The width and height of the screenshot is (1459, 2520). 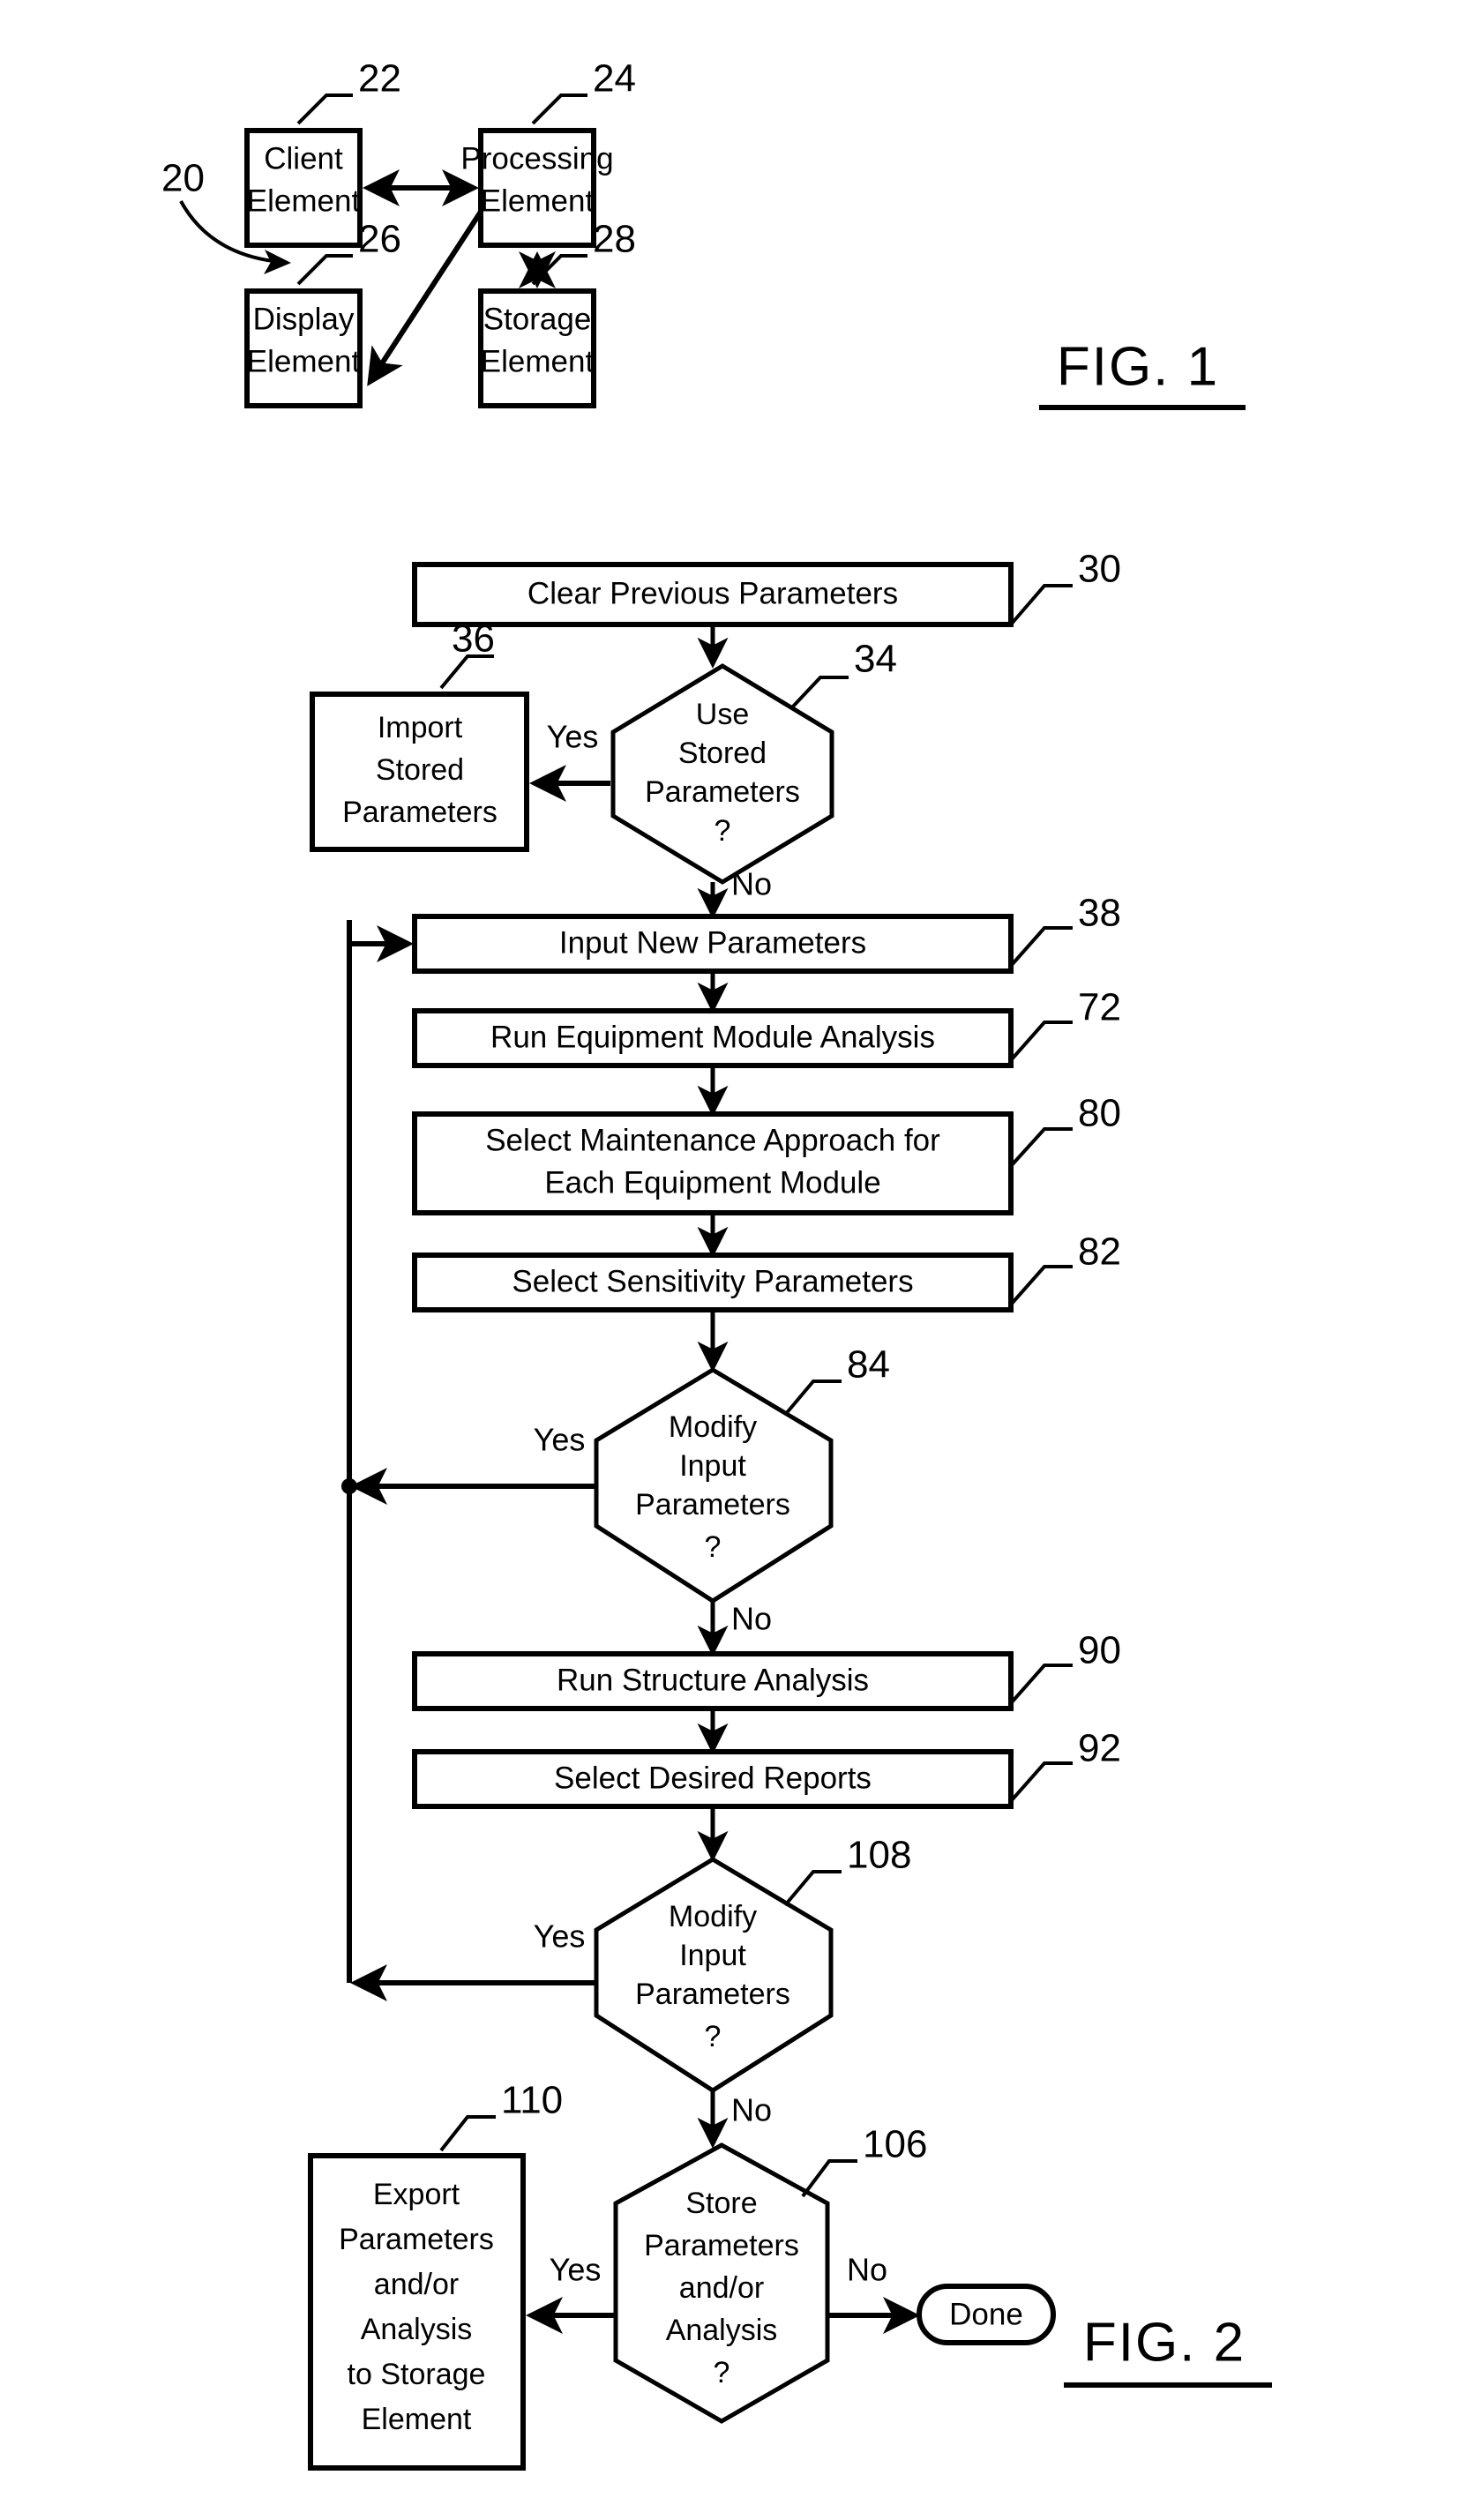 I want to click on fig2-branch-n108-yes: Yes, so click(x=560, y=1936).